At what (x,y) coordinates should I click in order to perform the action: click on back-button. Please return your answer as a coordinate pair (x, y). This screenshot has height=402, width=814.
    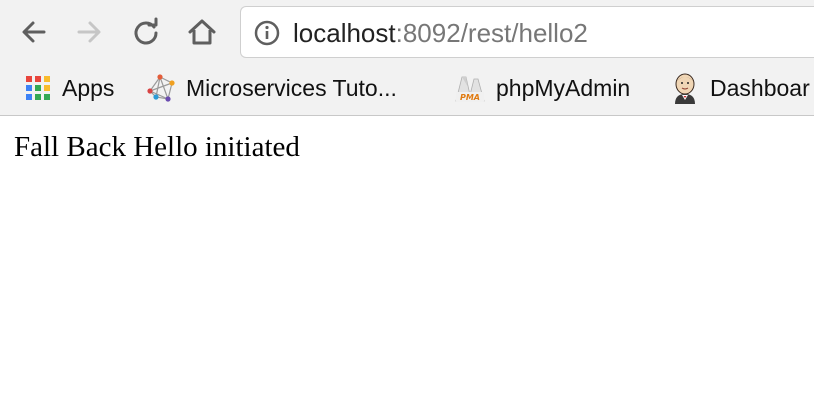
    Looking at the image, I should click on (34, 32).